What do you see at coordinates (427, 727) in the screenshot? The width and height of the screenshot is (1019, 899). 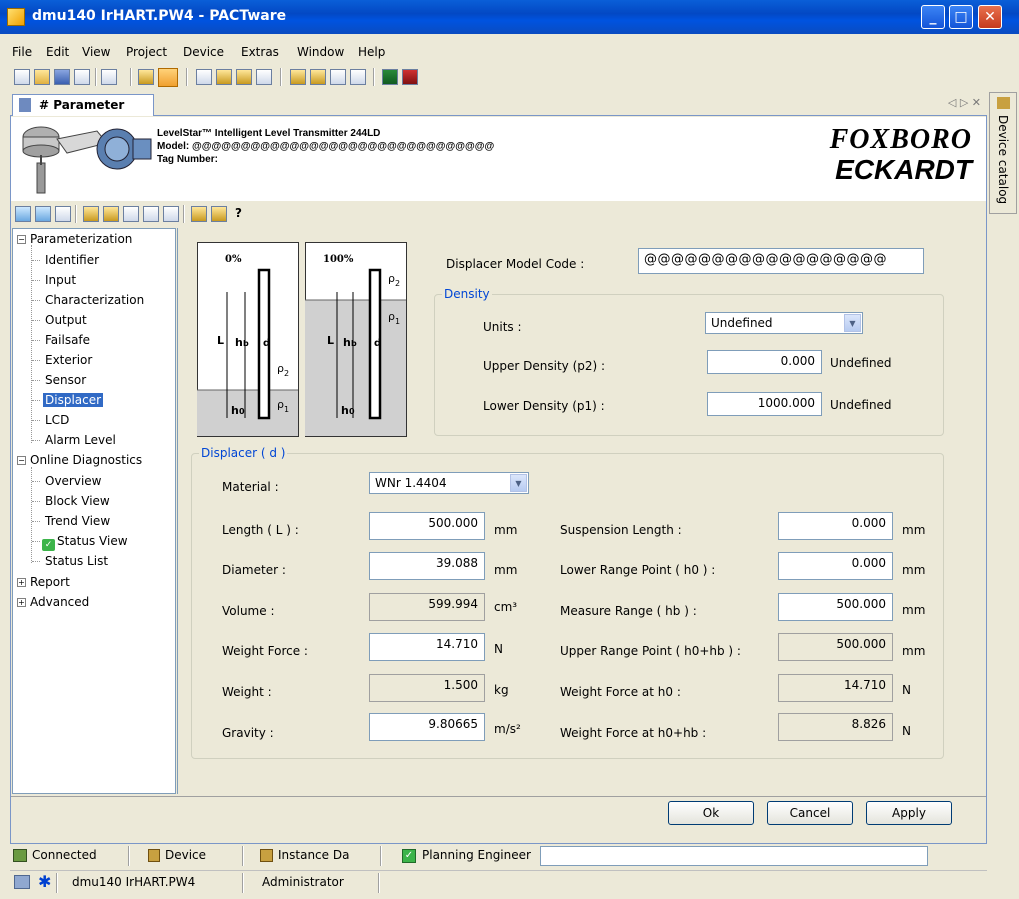 I see `gravity-input: 9.80665` at bounding box center [427, 727].